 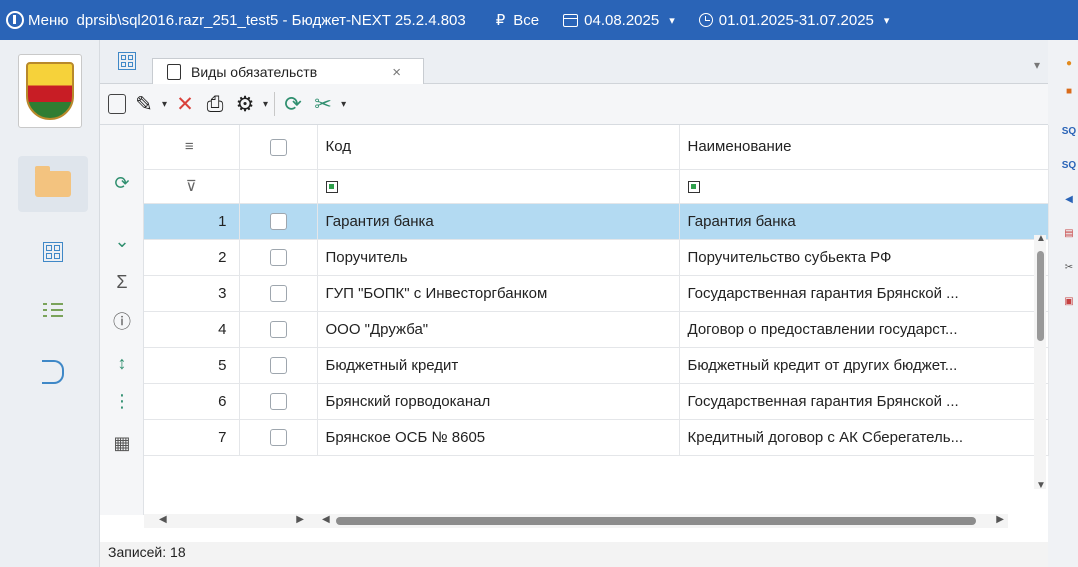 What do you see at coordinates (574, 62) in the screenshot?
I see `tabs-bar: Виды обязательств × ▾` at bounding box center [574, 62].